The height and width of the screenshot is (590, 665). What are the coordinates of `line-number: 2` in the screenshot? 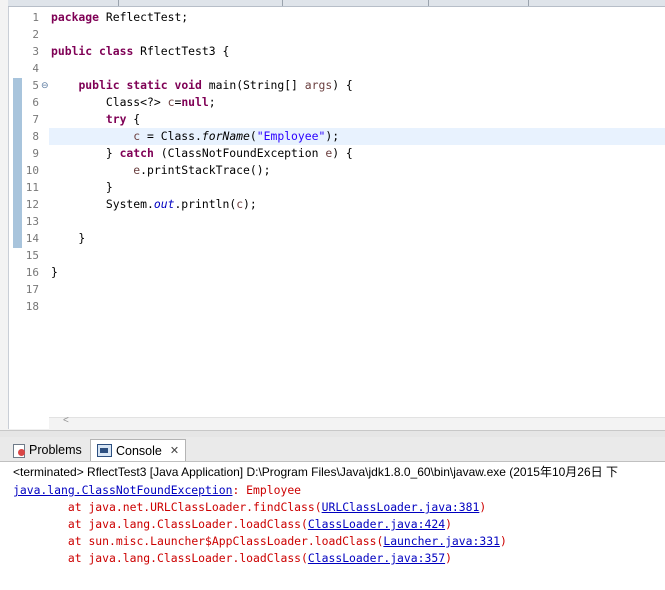 It's located at (35, 34).